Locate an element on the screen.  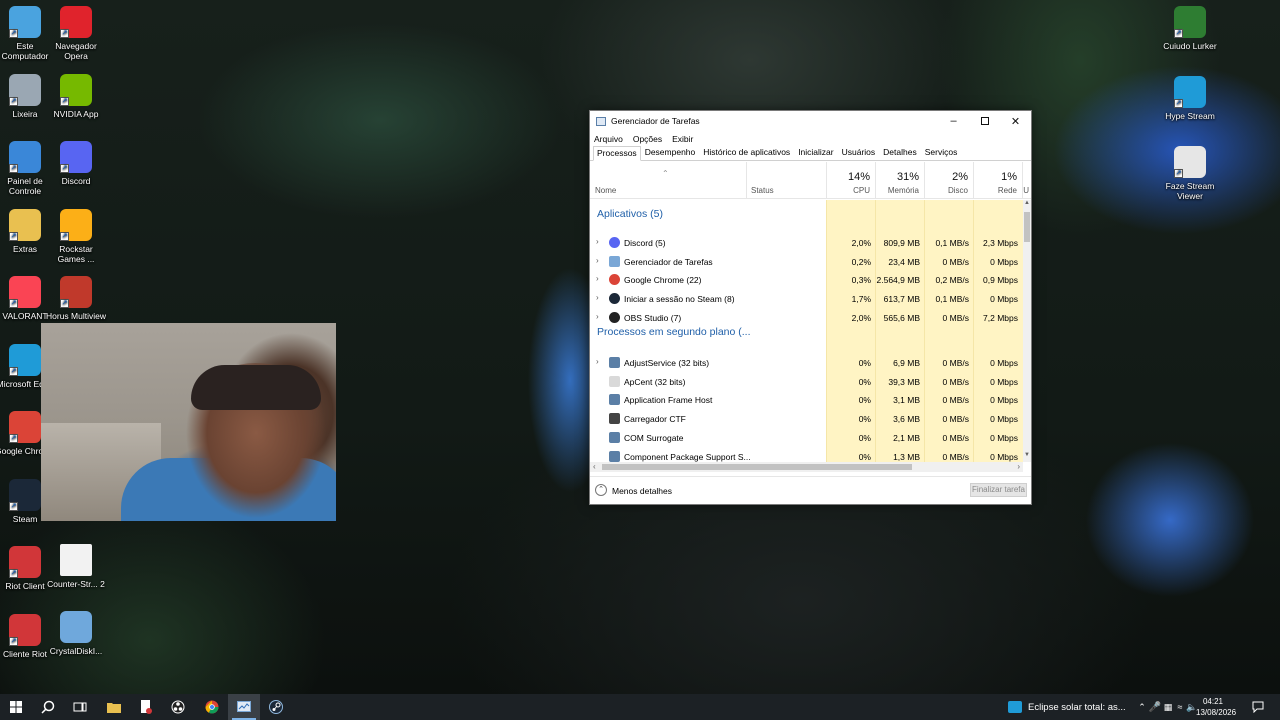
horizontal-scroll-thumb is located at coordinates (757, 467).